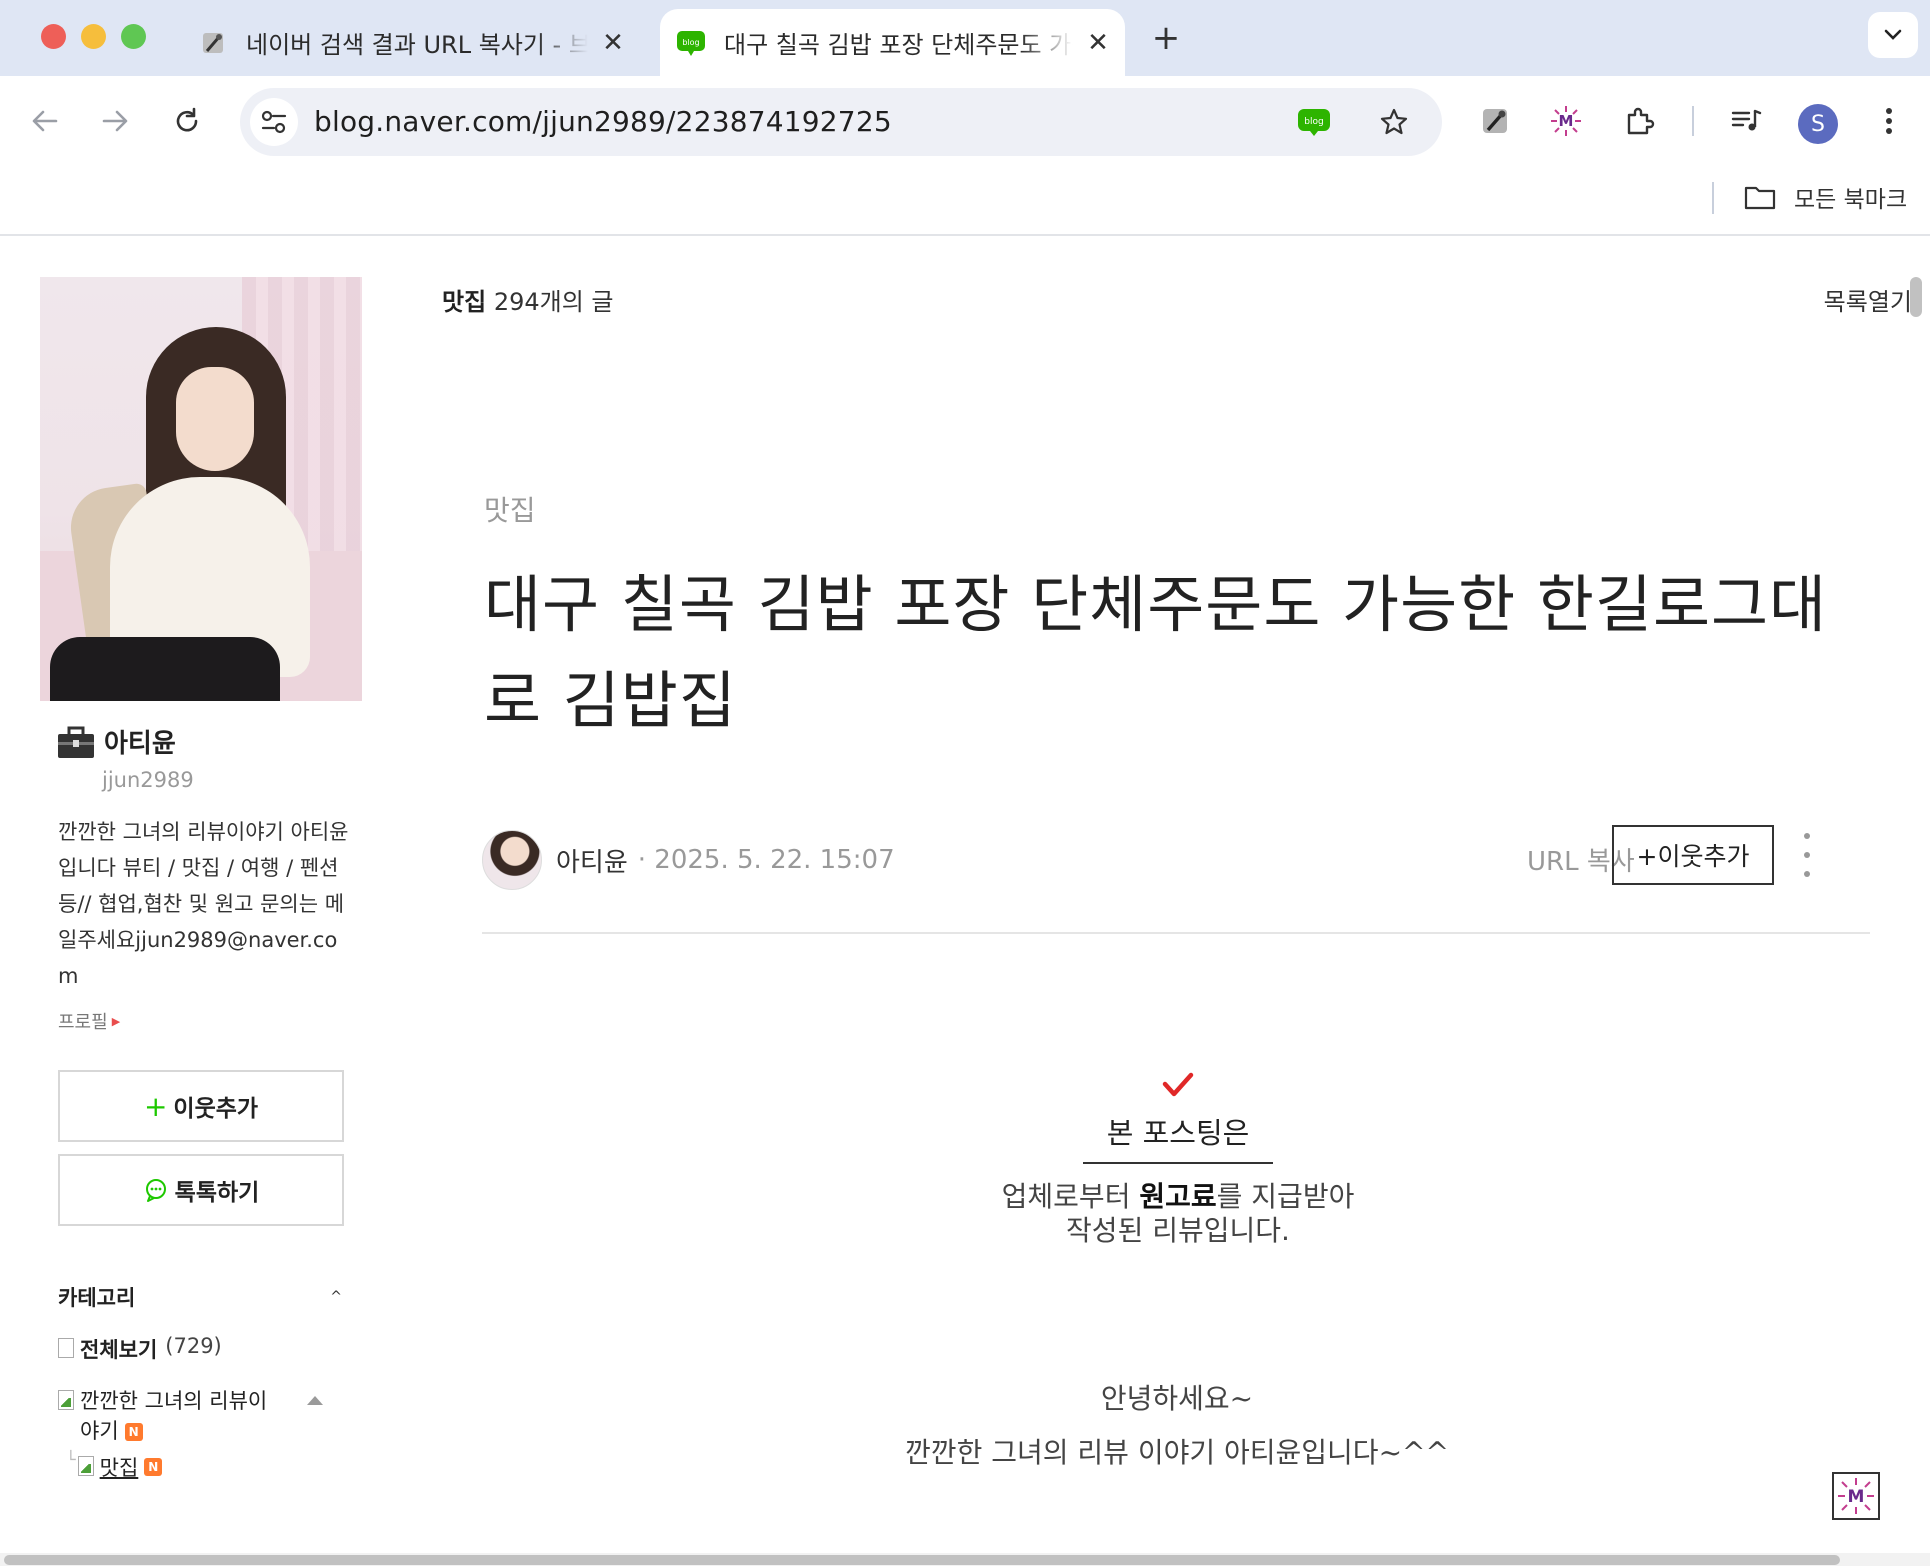 The height and width of the screenshot is (1566, 1930). Describe the element at coordinates (1166, 38) in the screenshot. I see `new-tab-button: +` at that location.